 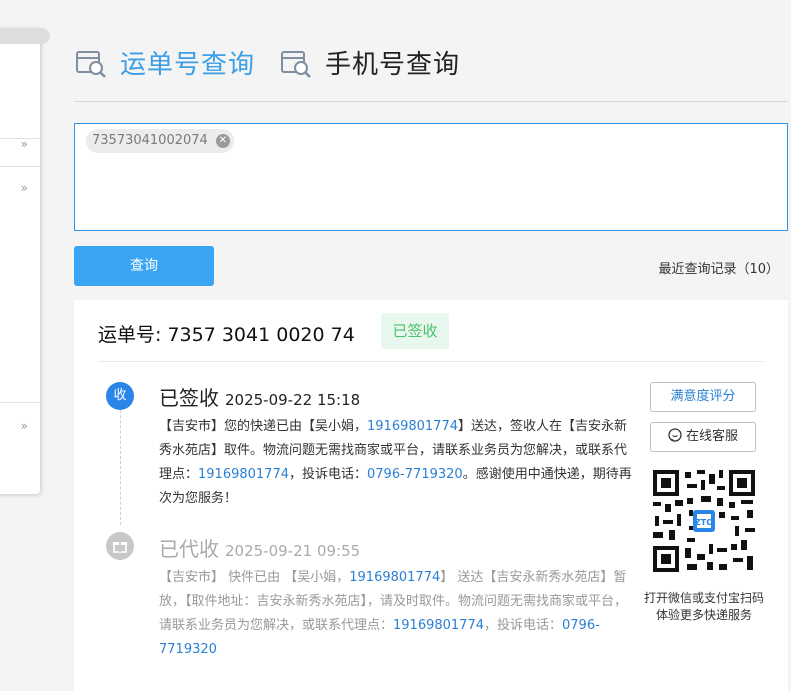 I want to click on timeline-line, so click(x=120, y=460).